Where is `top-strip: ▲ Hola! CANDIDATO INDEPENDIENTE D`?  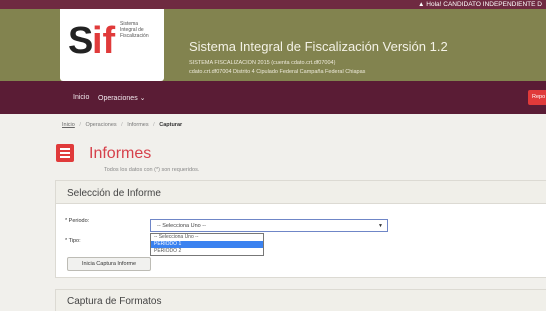
top-strip: ▲ Hola! CANDIDATO INDEPENDIENTE D is located at coordinates (273, 4).